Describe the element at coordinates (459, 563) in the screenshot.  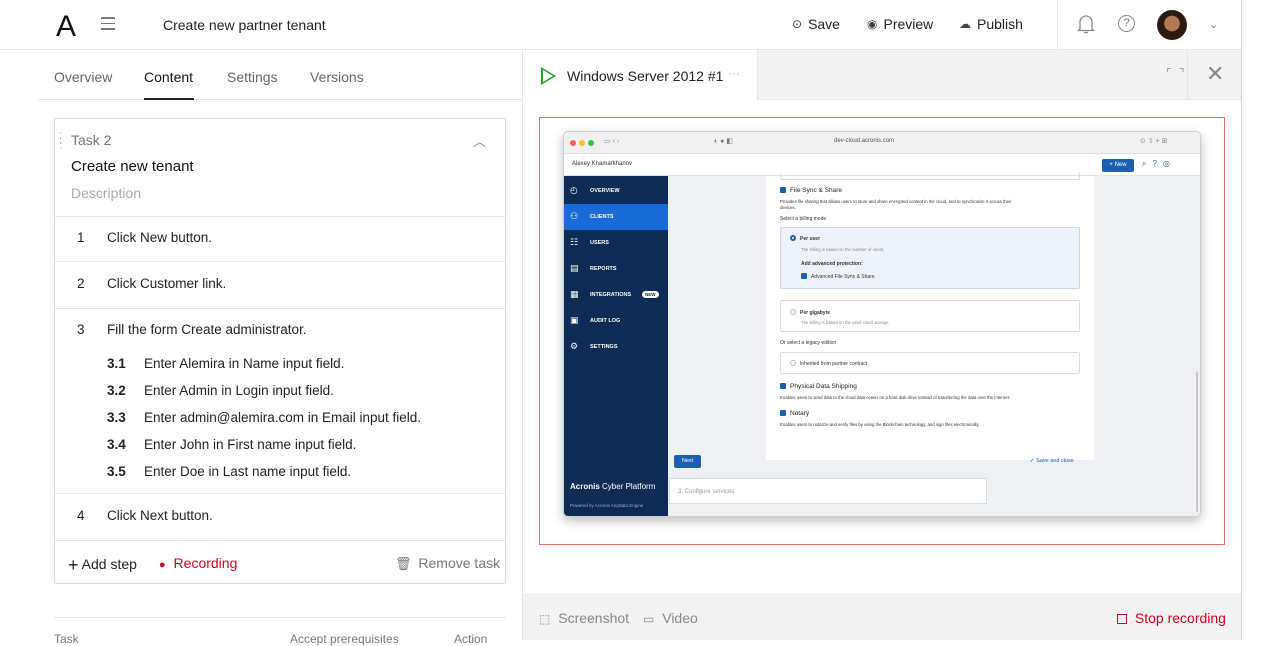
I see `remove-task-label: Remove task` at that location.